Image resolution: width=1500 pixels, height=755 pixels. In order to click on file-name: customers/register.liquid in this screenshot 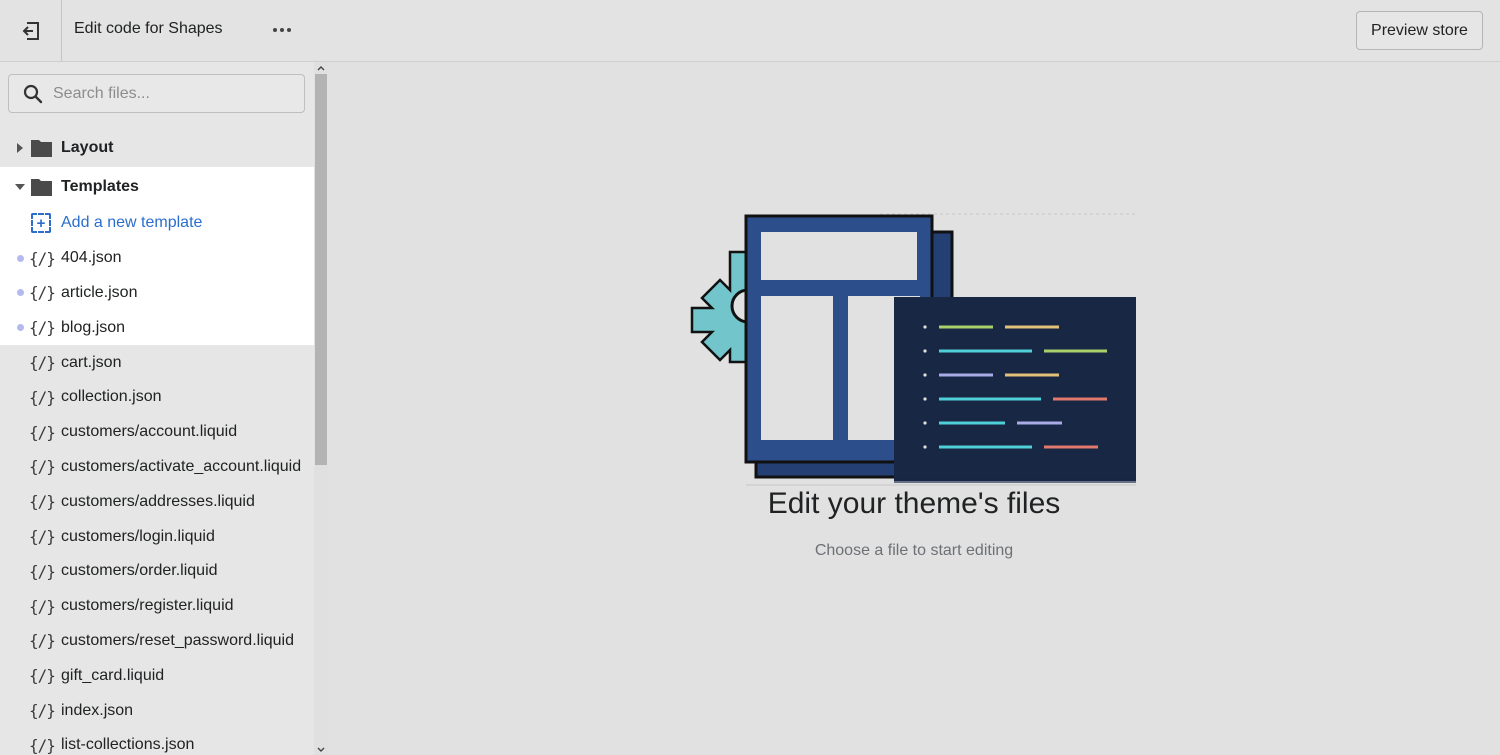, I will do `click(147, 606)`.